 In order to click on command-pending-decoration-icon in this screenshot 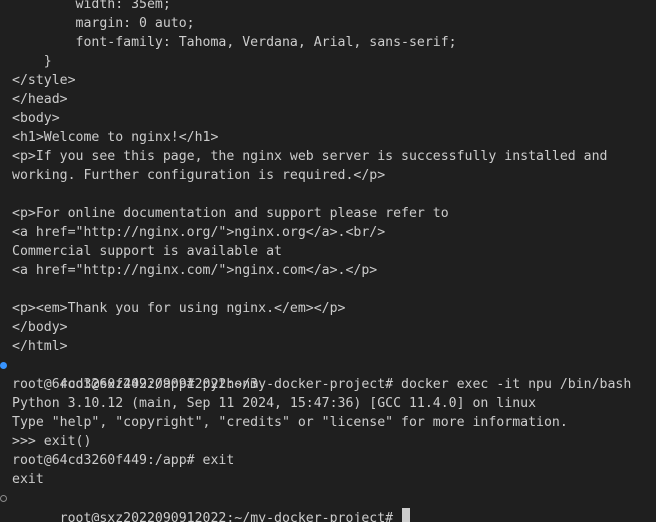, I will do `click(3, 498)`.